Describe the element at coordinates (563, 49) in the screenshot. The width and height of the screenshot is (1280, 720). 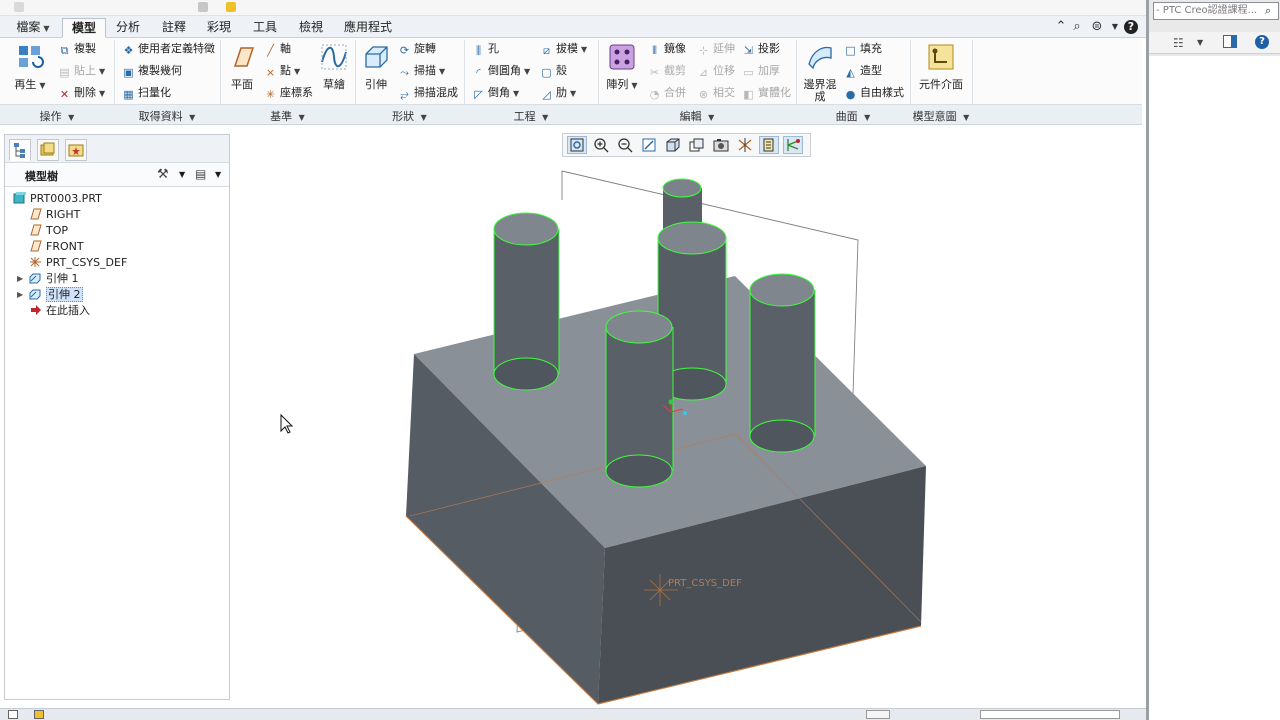
I see `draft-button: ⧄ 拔模 ▼` at that location.